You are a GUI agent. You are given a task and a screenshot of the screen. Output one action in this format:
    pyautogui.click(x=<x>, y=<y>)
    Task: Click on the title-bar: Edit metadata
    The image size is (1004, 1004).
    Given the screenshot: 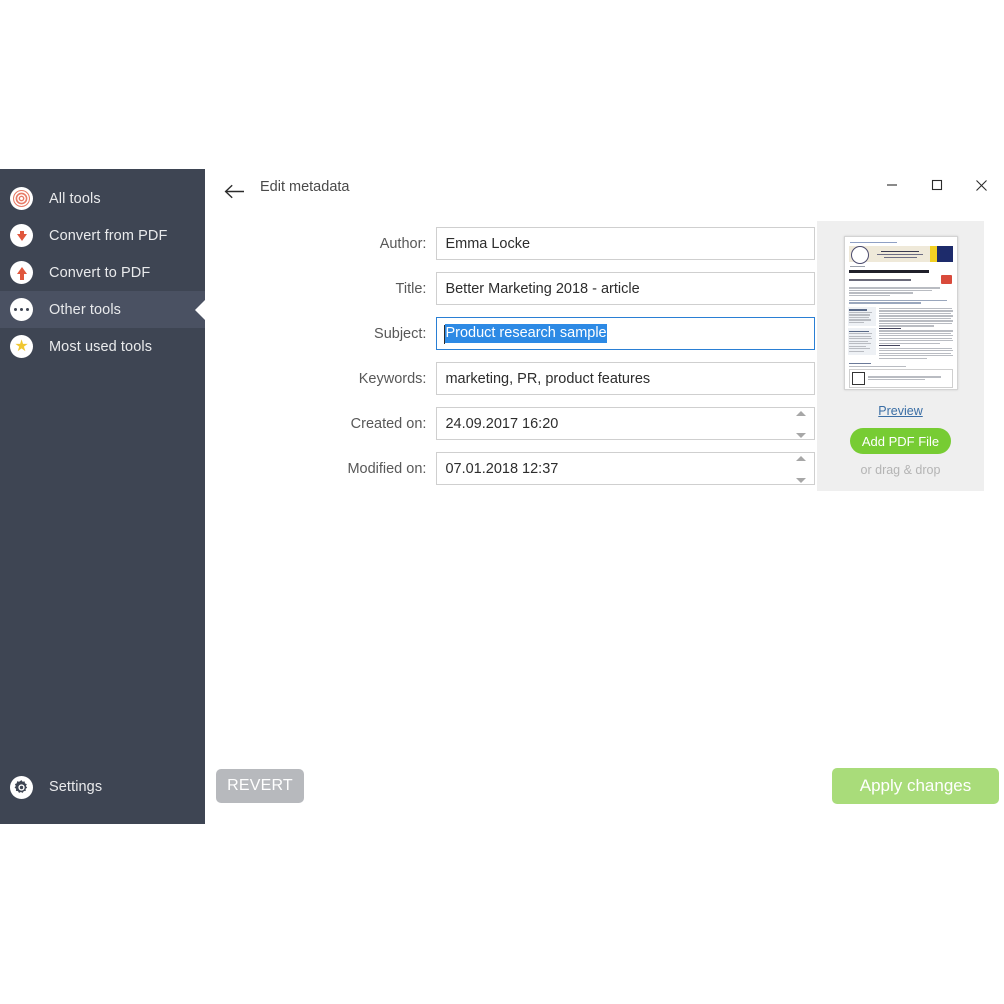 What is the action you would take?
    pyautogui.click(x=604, y=192)
    